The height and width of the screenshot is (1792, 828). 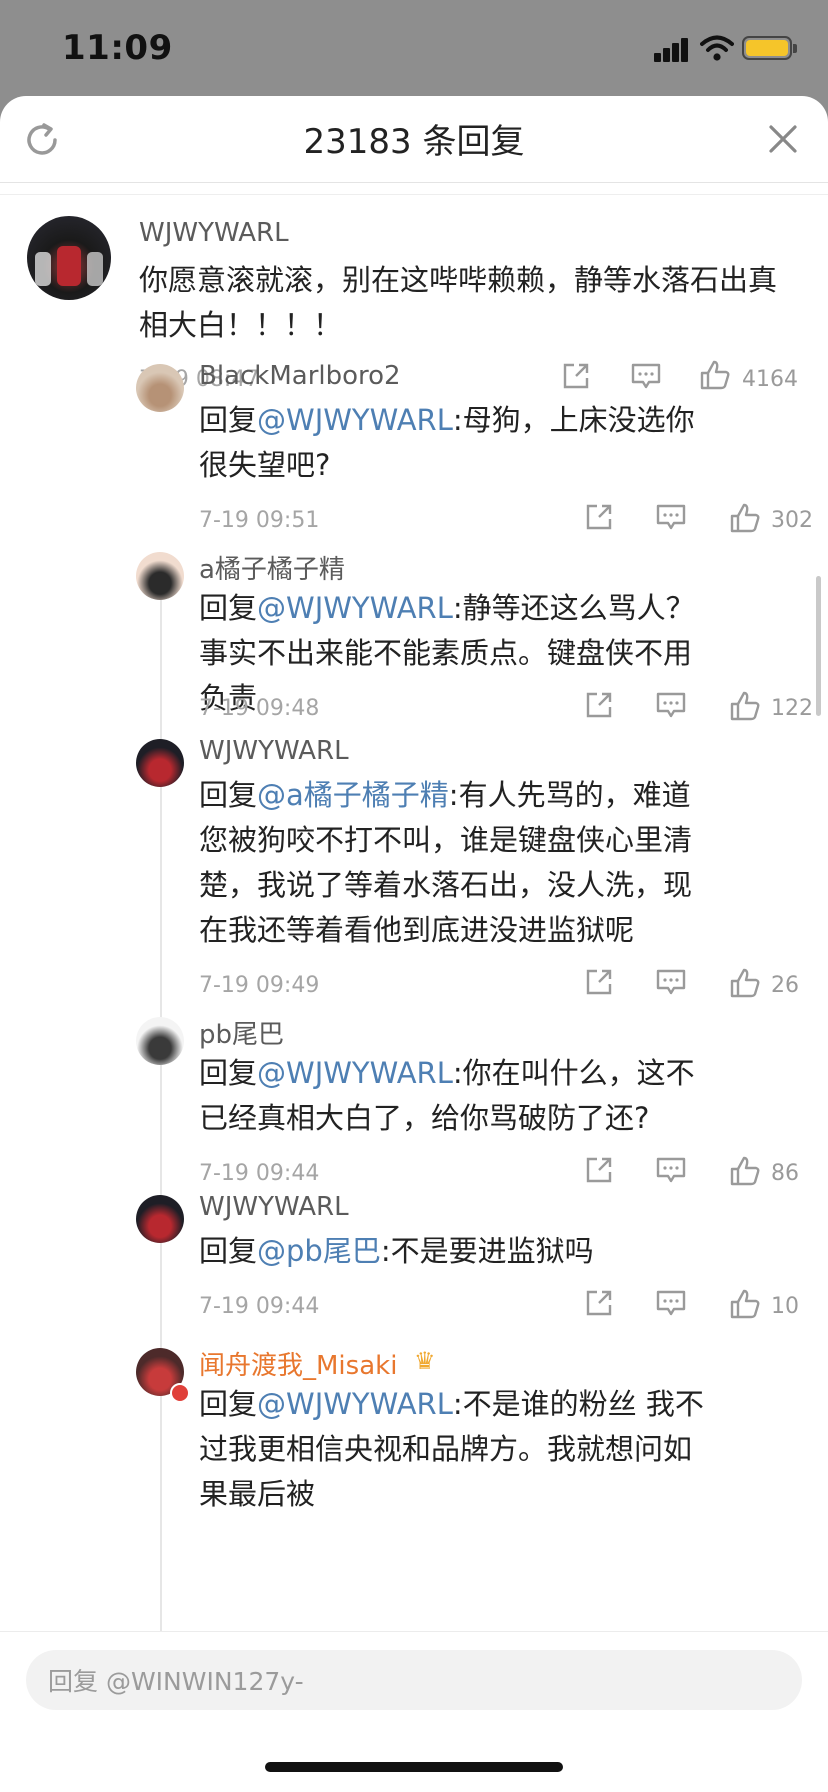 What do you see at coordinates (259, 520) in the screenshot?
I see `reply-time: 7-19 09:51` at bounding box center [259, 520].